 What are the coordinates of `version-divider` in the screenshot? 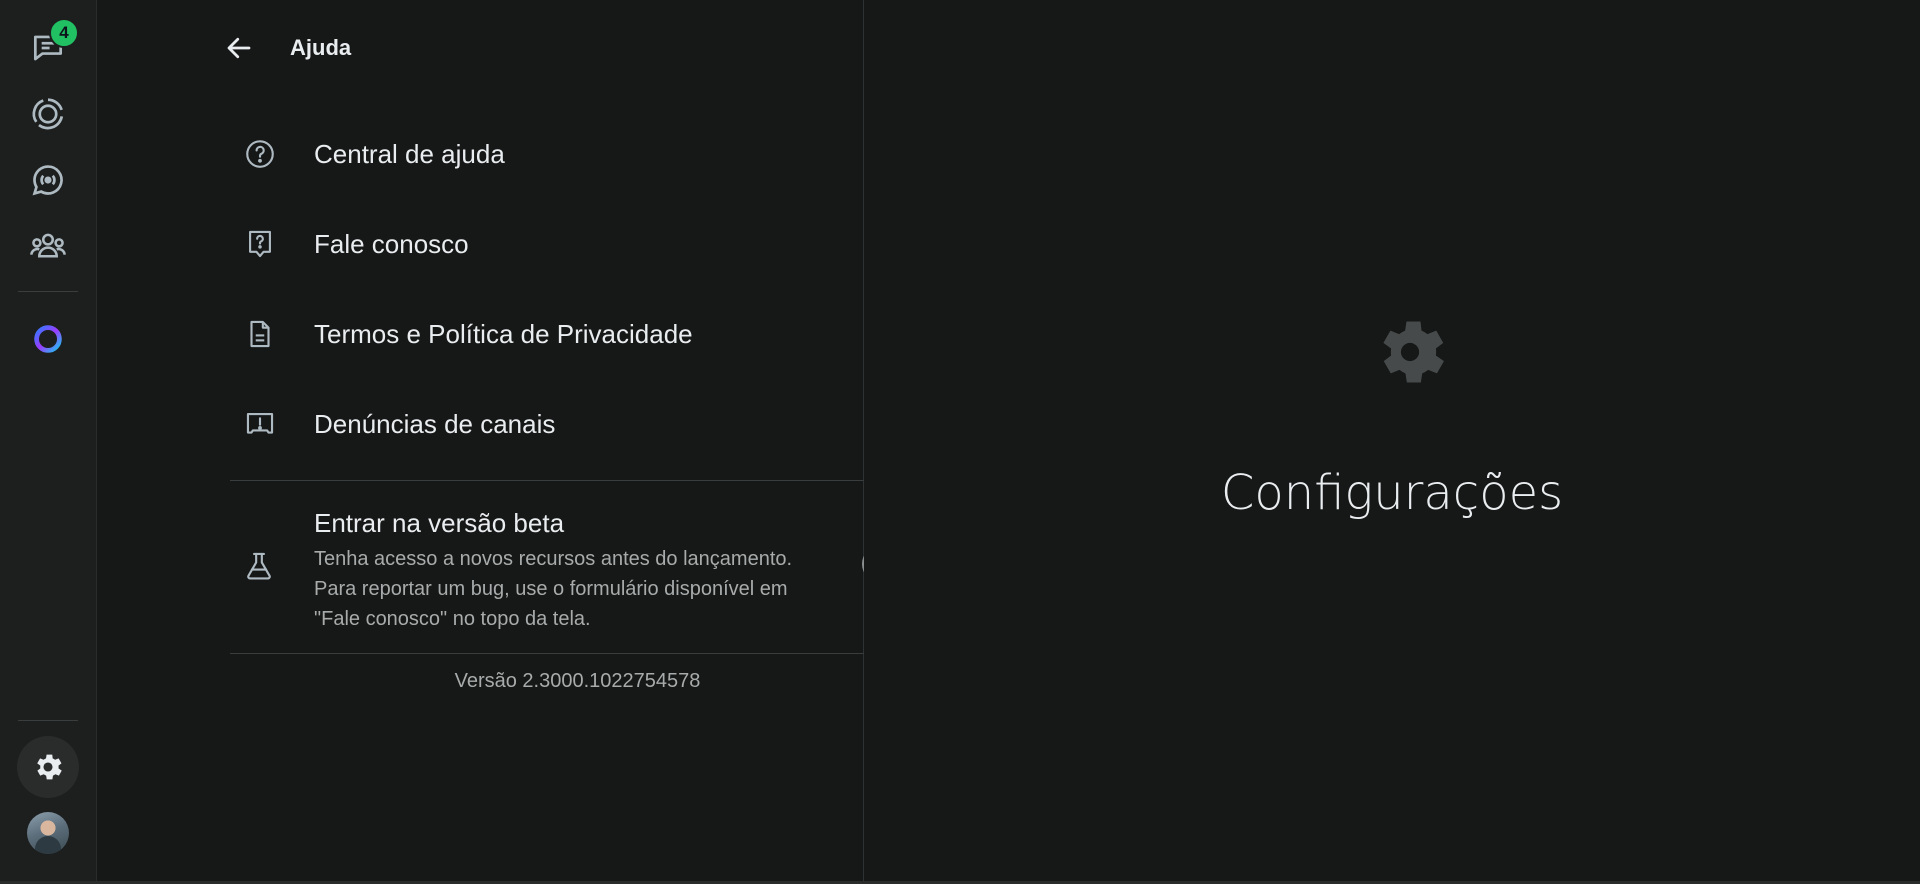 It's located at (577, 653).